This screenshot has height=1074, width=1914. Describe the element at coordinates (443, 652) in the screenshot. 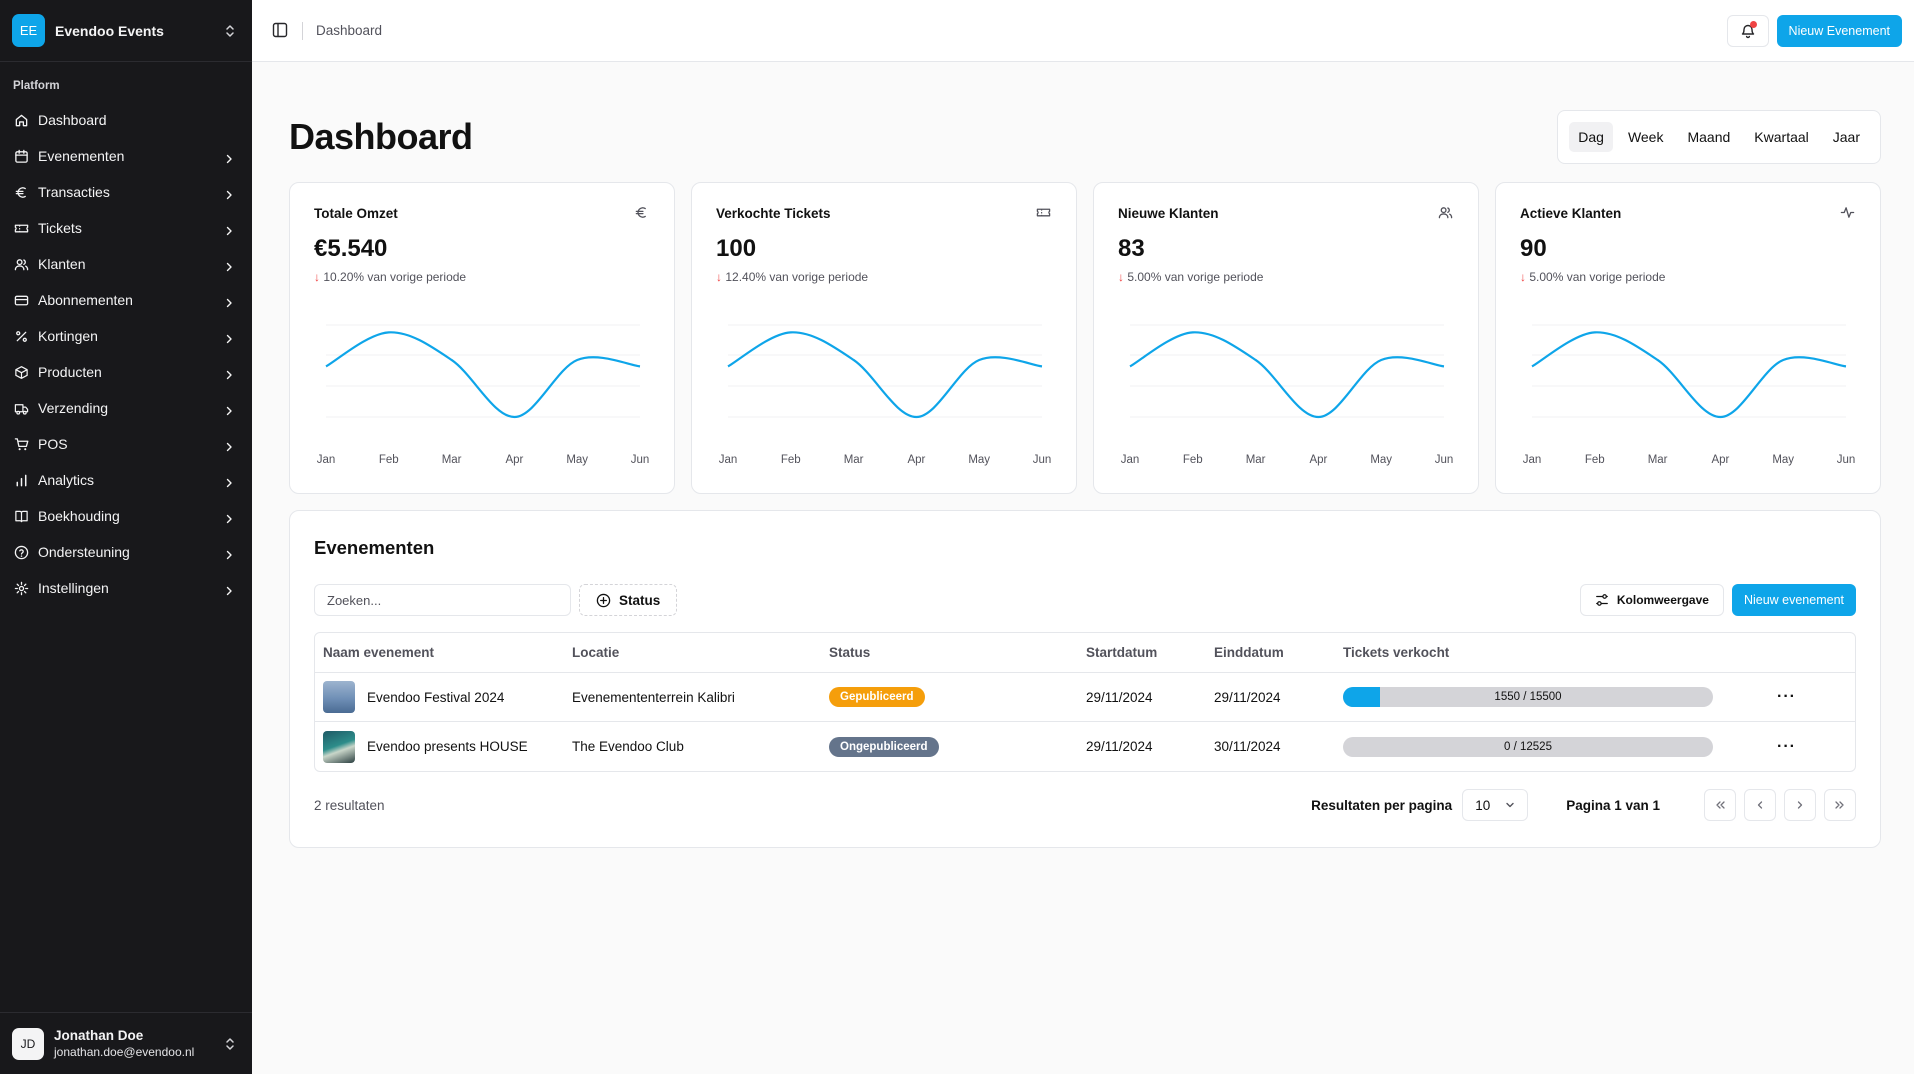

I see `column-header-name: Naam evenement` at that location.